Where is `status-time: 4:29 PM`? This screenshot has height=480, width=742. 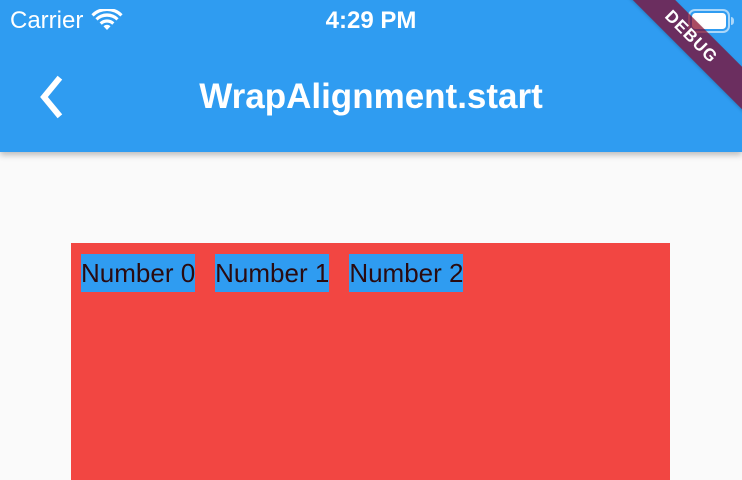
status-time: 4:29 PM is located at coordinates (371, 20).